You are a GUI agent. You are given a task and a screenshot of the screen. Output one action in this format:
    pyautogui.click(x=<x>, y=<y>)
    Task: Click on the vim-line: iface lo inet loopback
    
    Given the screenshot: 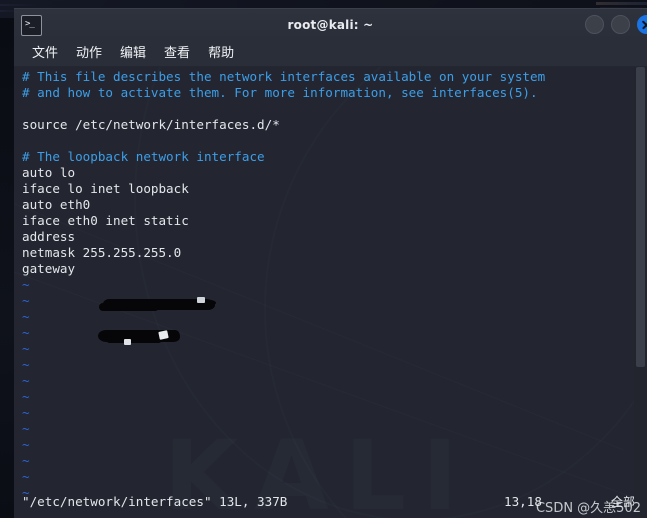 What is the action you would take?
    pyautogui.click(x=105, y=188)
    